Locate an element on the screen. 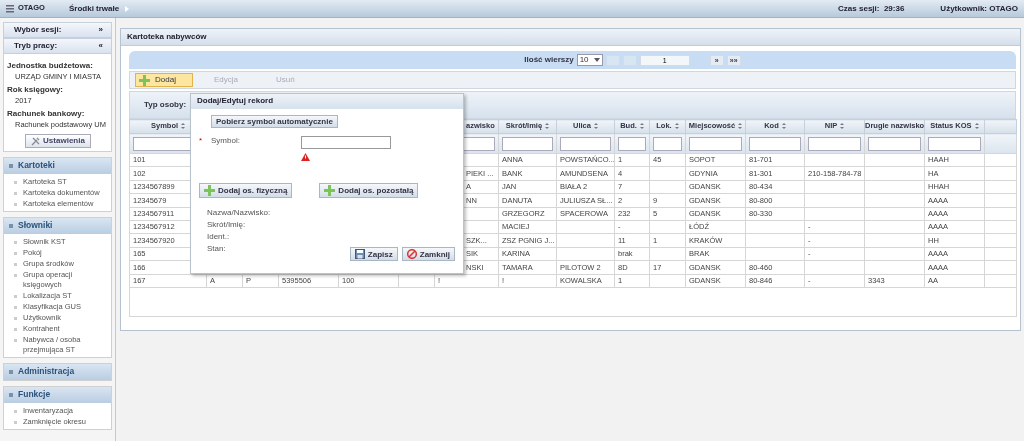  no-entry-icon is located at coordinates (411, 254).